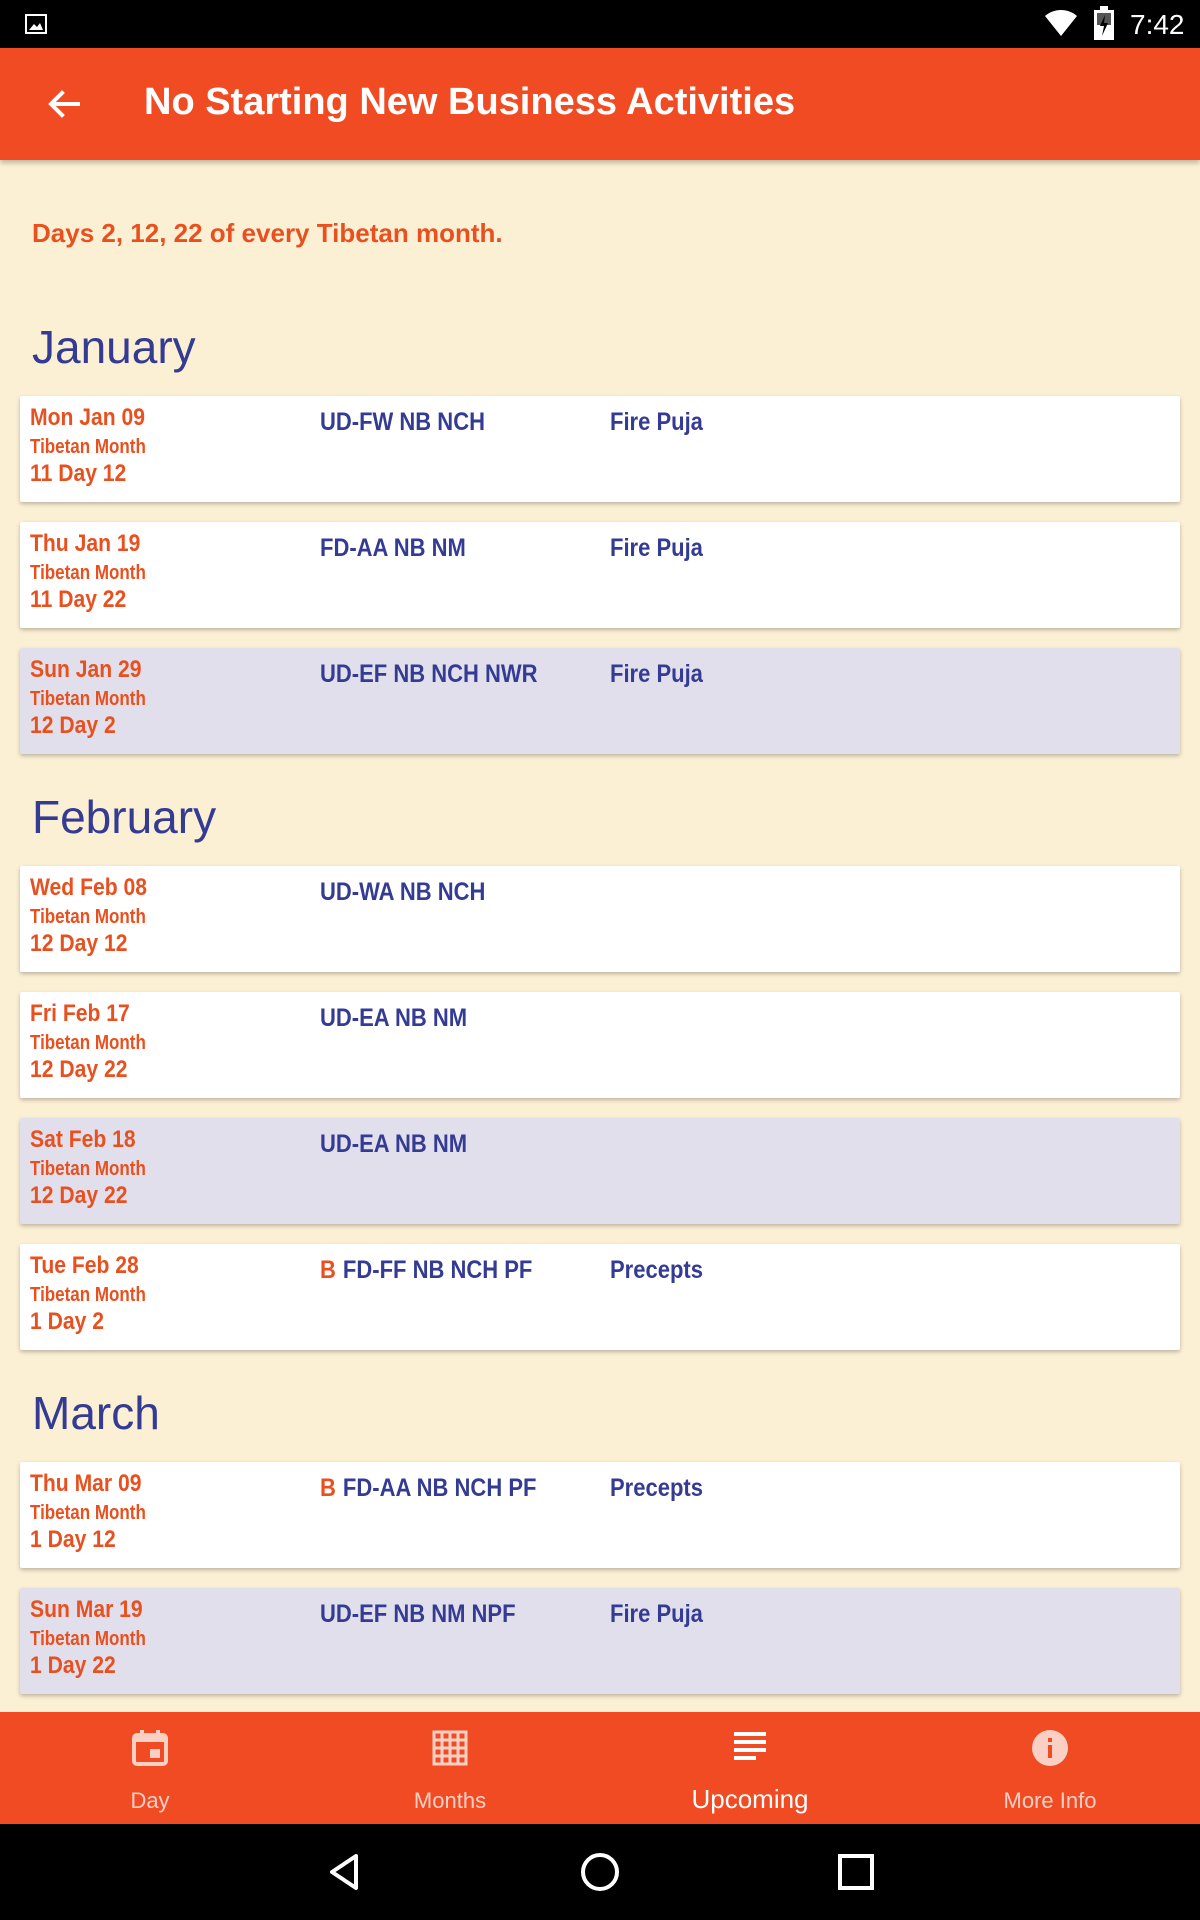 The height and width of the screenshot is (1920, 1200). I want to click on rule-description: Days 2, 12, 22 of every Tibetan month., so click(267, 233).